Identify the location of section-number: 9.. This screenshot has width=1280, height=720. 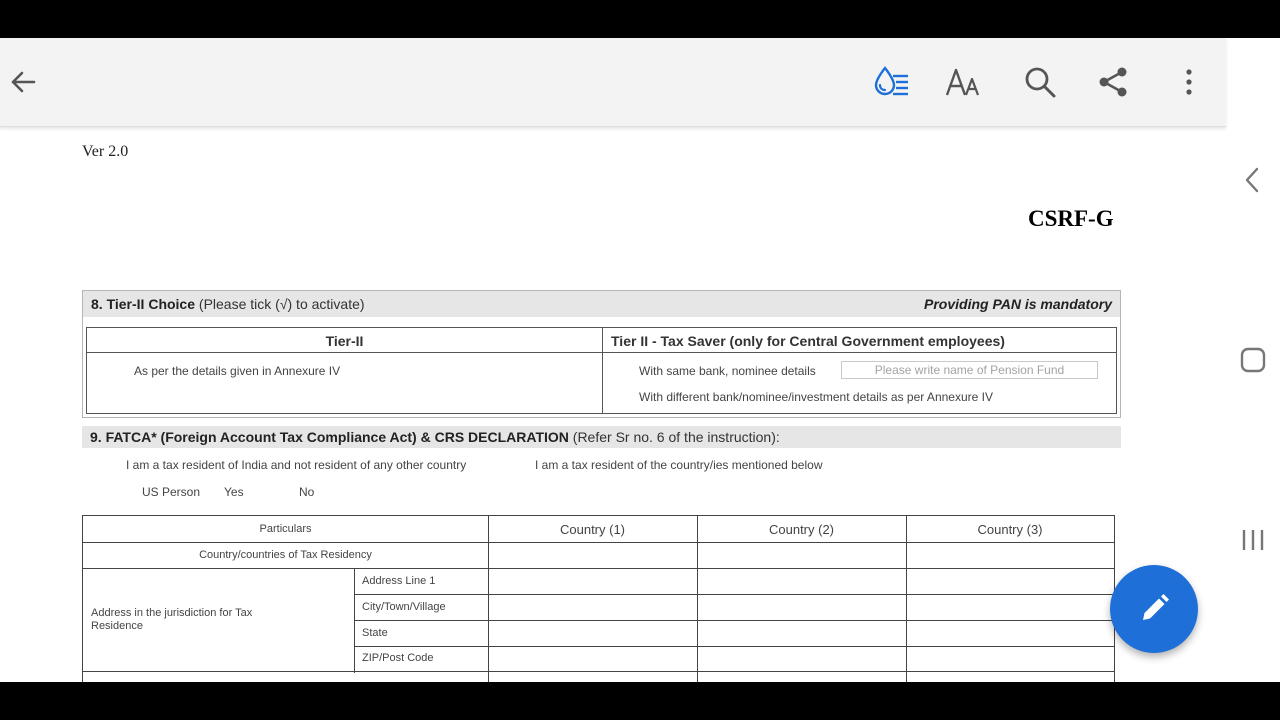
(96, 437).